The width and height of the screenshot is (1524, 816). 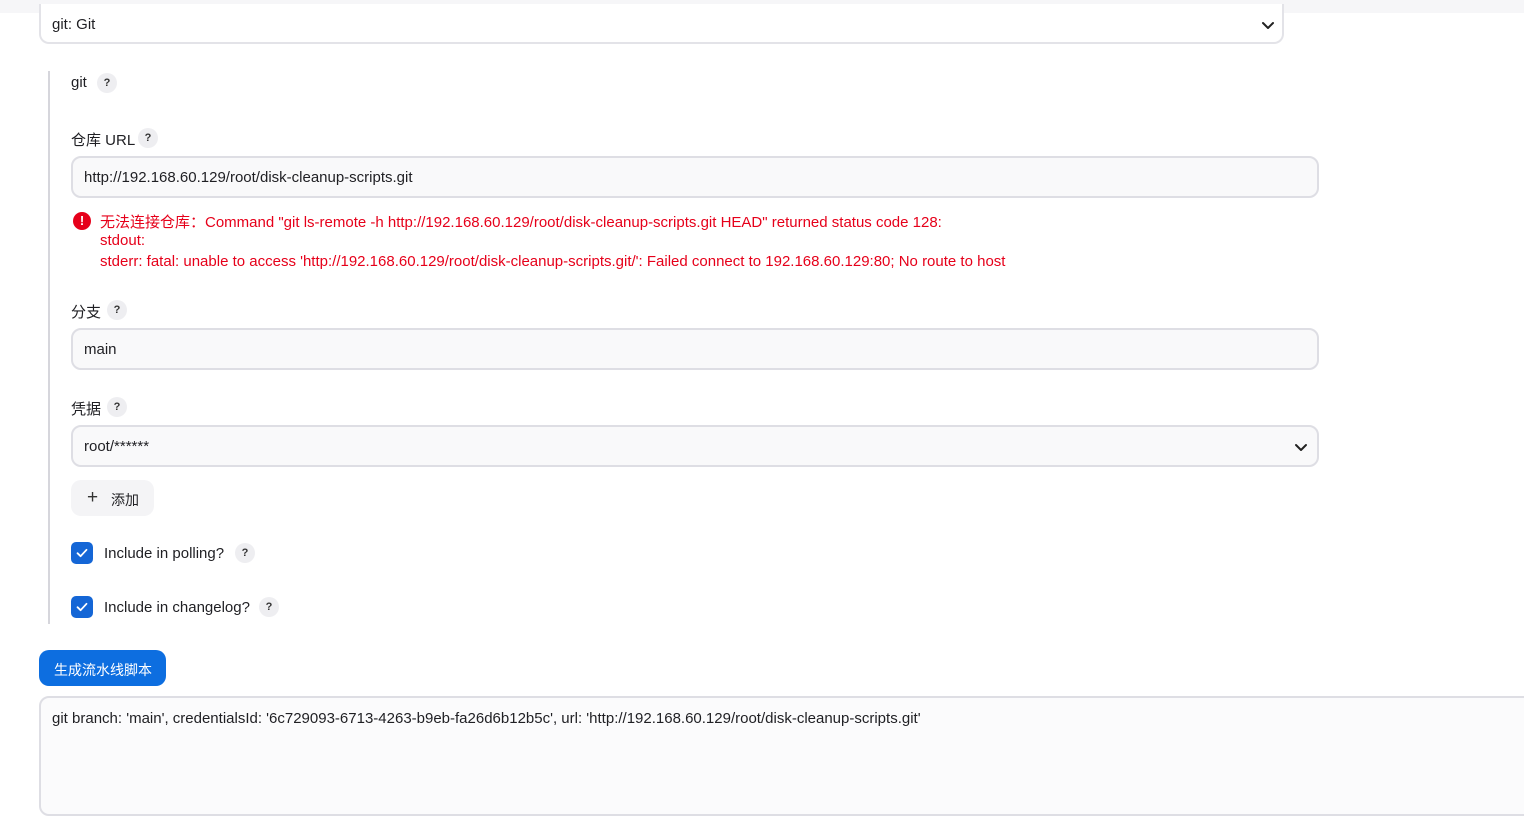 I want to click on branch-label: 分支, so click(x=86, y=312).